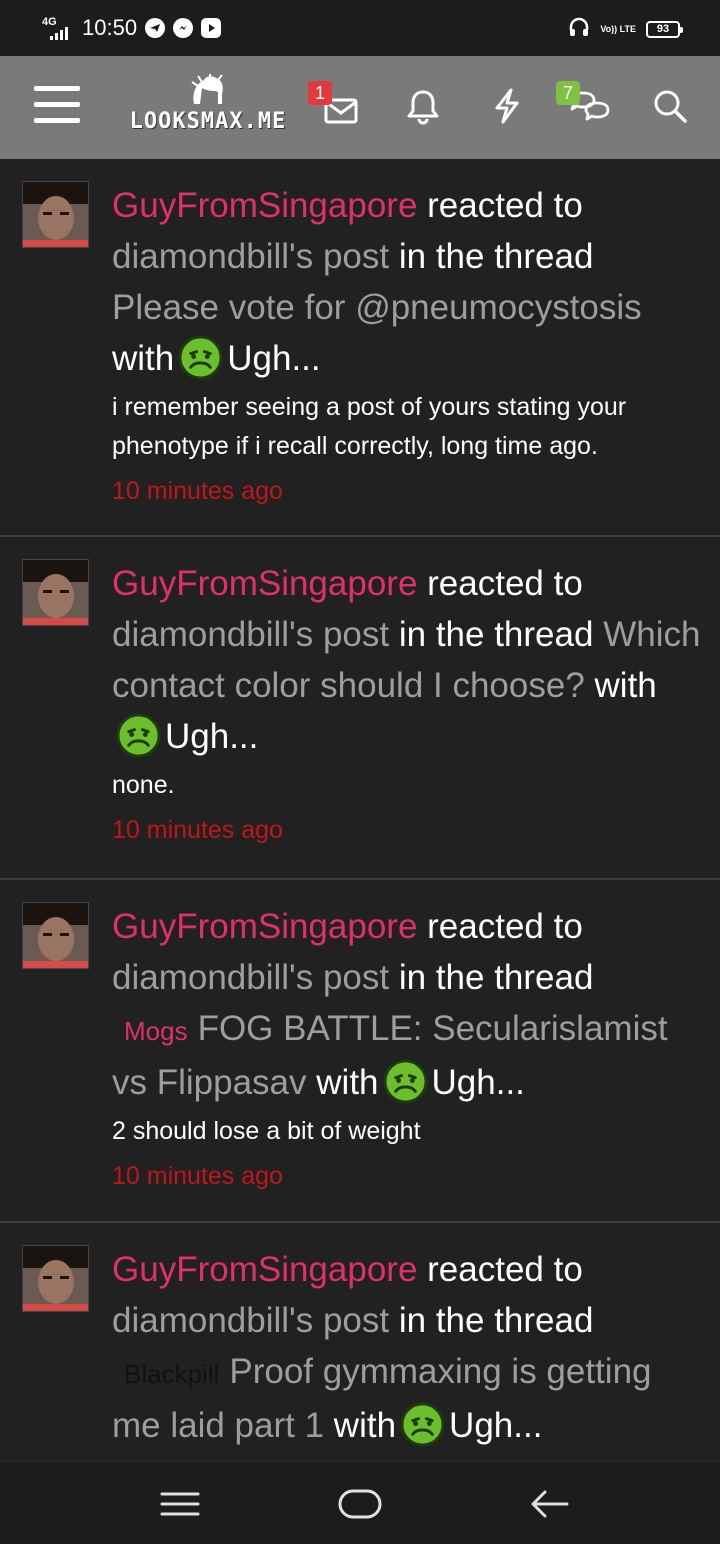 Image resolution: width=720 pixels, height=1544 pixels. I want to click on home-icon, so click(360, 1504).